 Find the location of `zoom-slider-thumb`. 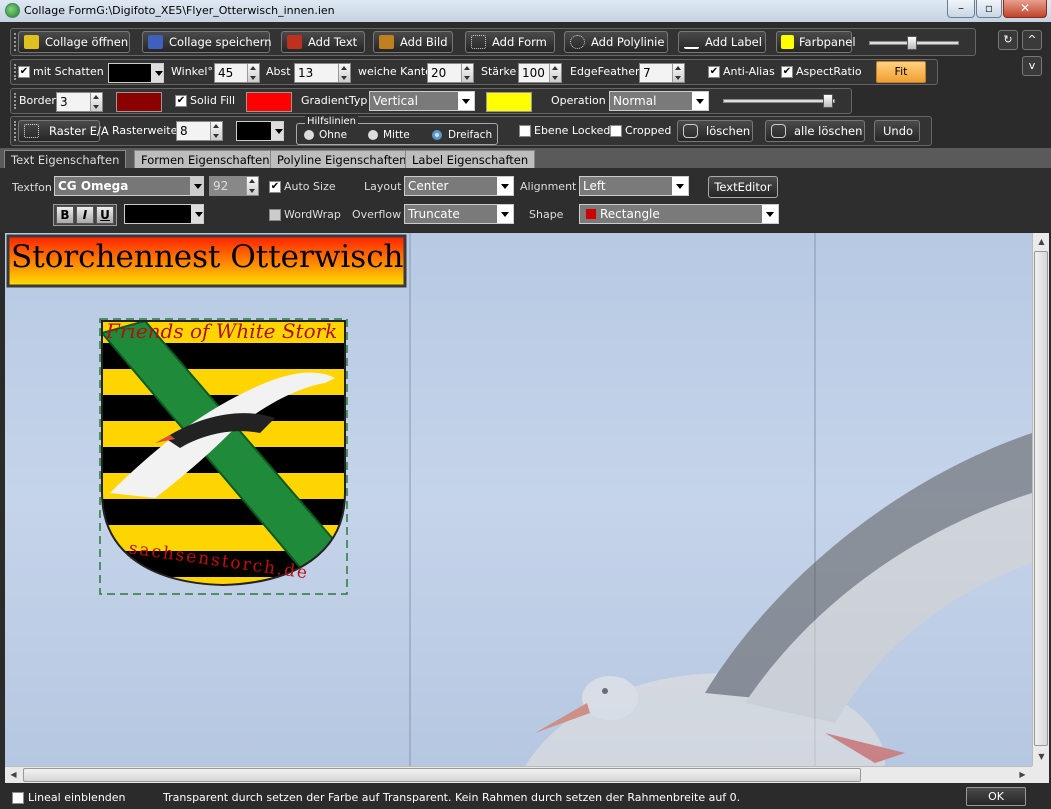

zoom-slider-thumb is located at coordinates (912, 43).